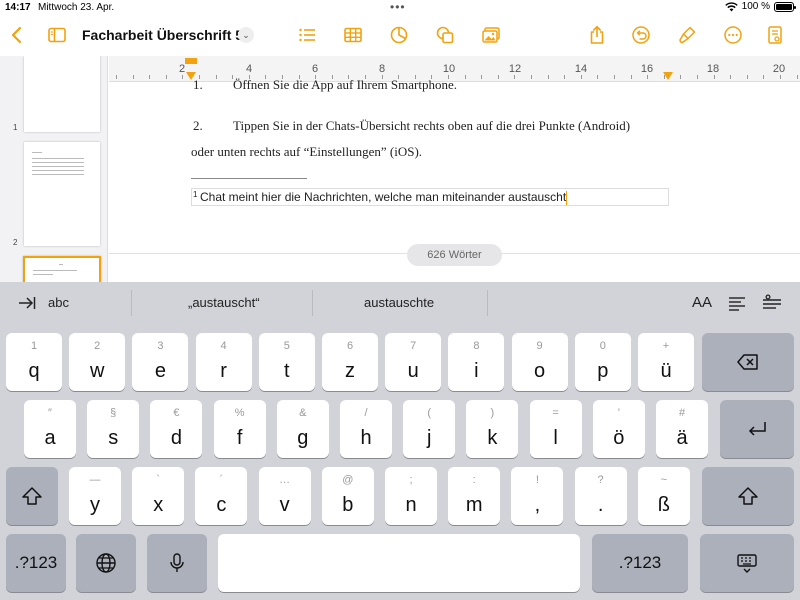  Describe the element at coordinates (57, 35) in the screenshot. I see `sidebar-icon` at that location.